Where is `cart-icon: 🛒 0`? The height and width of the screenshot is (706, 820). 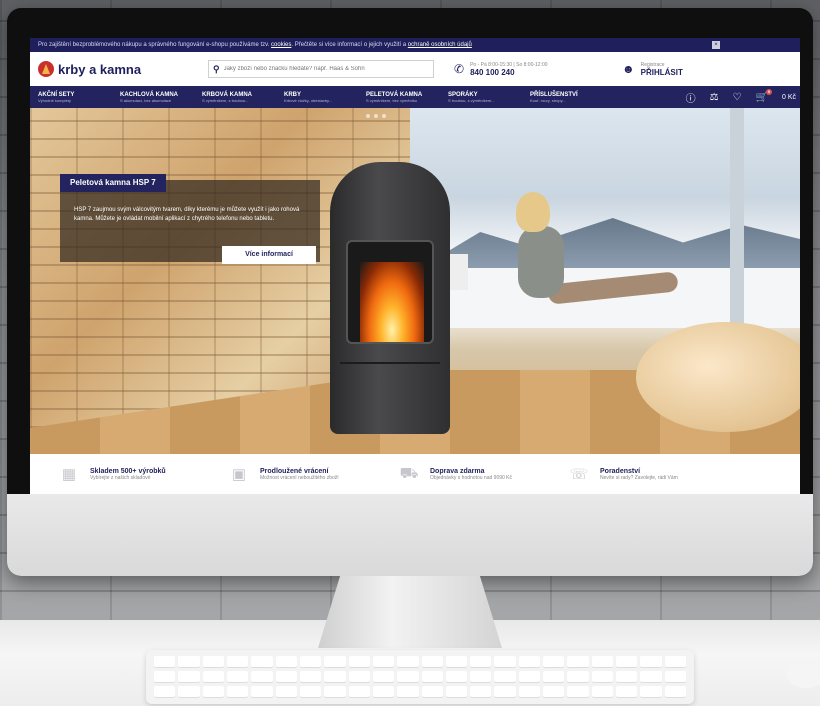 cart-icon: 🛒 0 is located at coordinates (764, 95).